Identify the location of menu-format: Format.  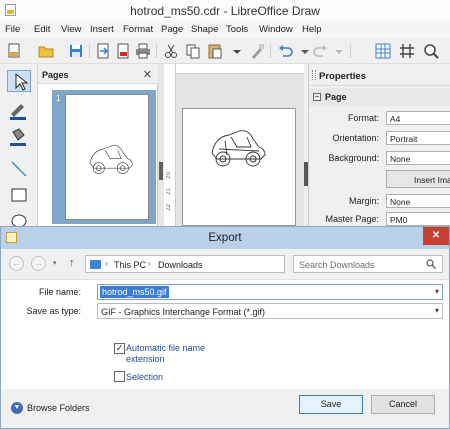
(138, 29).